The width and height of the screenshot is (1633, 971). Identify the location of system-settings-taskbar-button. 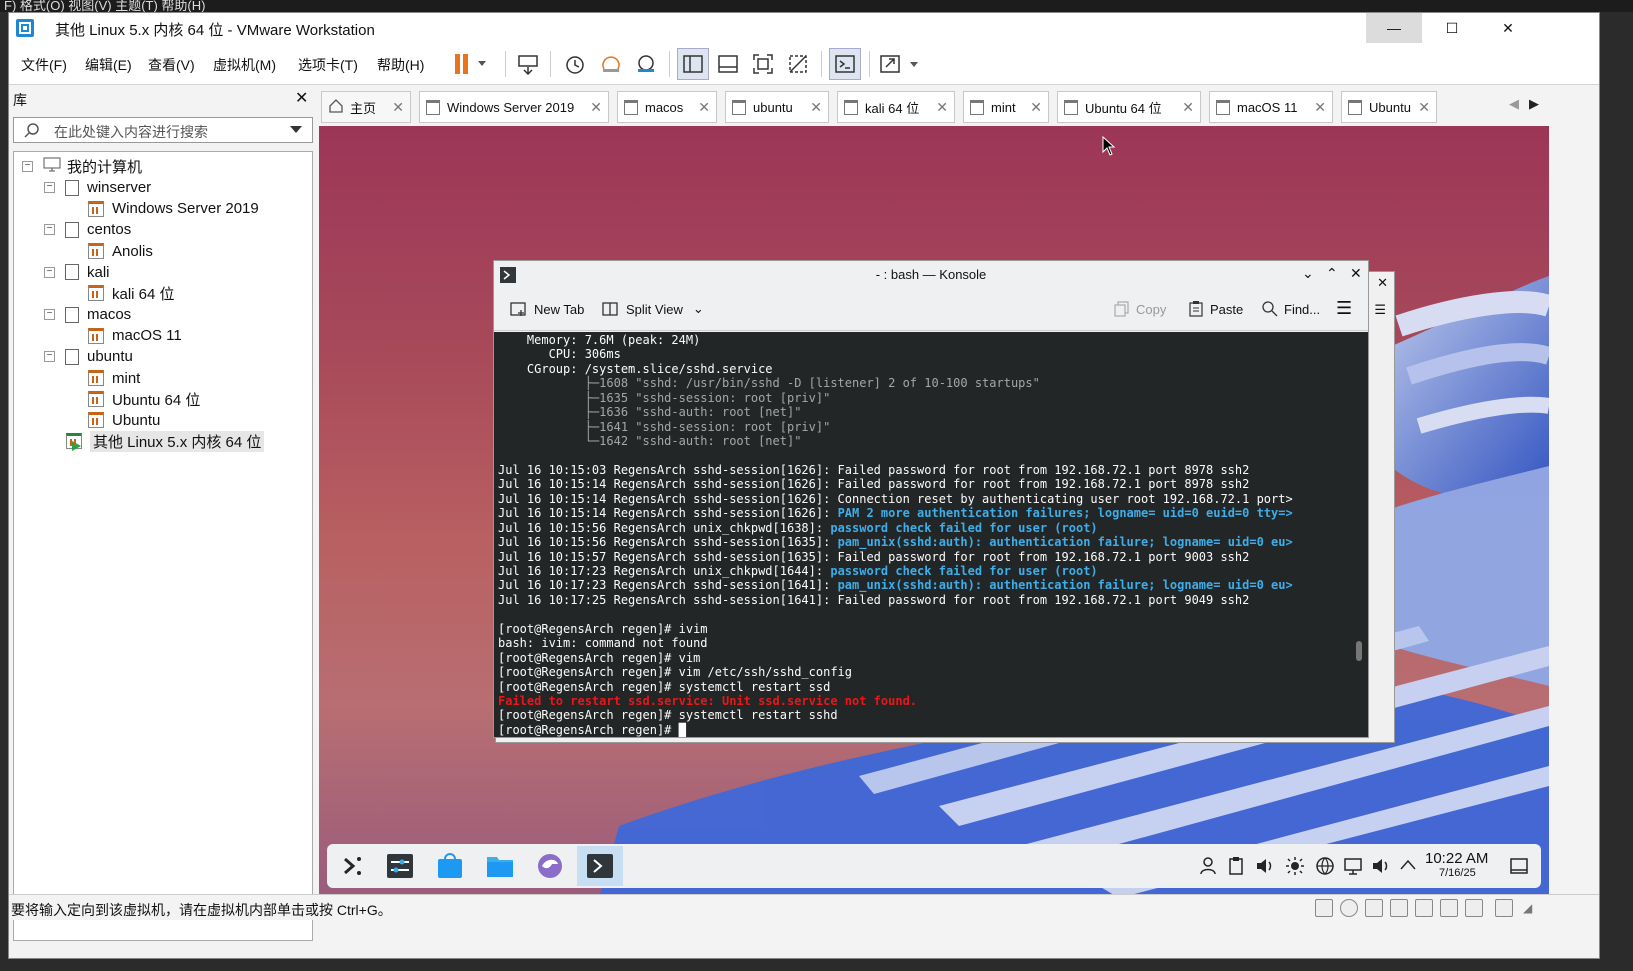
(400, 866).